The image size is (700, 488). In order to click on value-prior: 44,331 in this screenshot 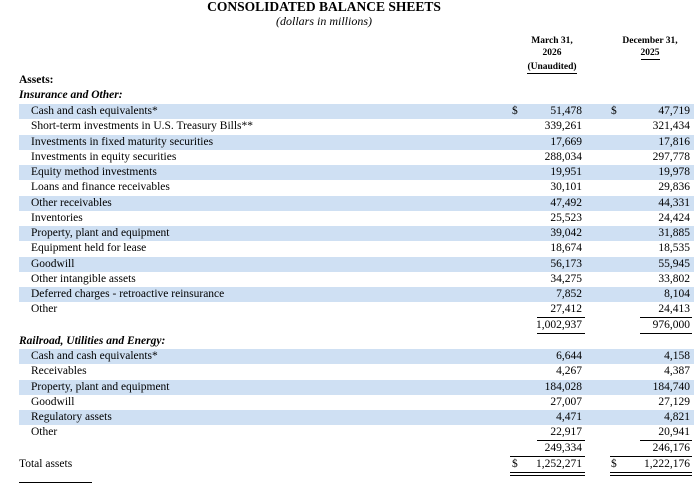, I will do `click(674, 202)`.